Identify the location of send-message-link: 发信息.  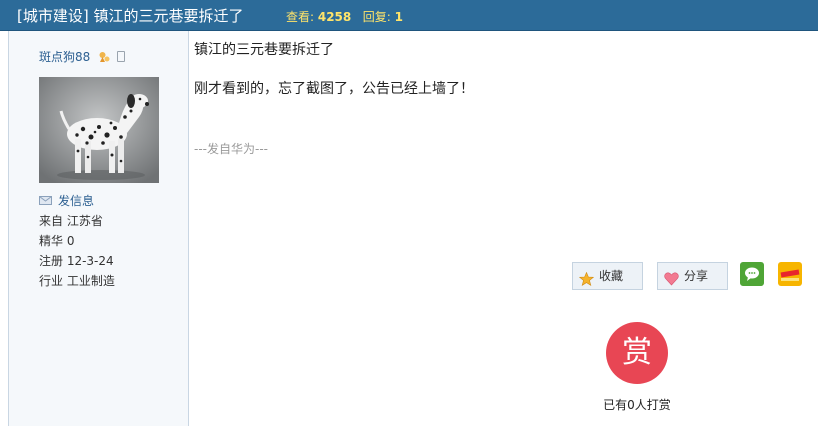
(76, 201).